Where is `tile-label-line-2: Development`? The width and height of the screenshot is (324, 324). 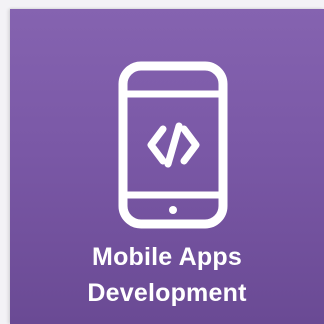 tile-label-line-2: Development is located at coordinates (167, 293).